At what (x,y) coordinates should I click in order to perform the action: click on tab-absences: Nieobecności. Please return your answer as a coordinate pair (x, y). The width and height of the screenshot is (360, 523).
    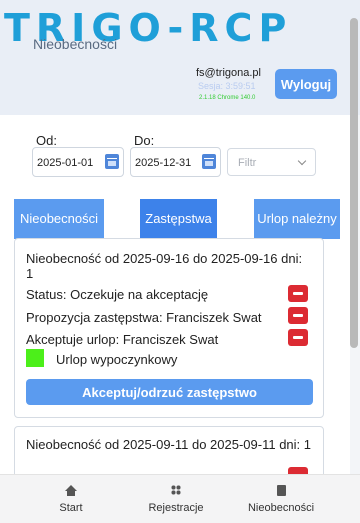
    Looking at the image, I should click on (59, 219).